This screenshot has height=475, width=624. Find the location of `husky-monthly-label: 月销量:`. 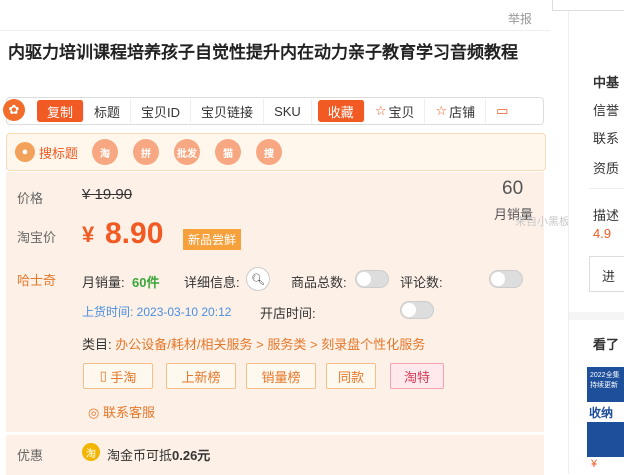

husky-monthly-label: 月销量: is located at coordinates (103, 282).